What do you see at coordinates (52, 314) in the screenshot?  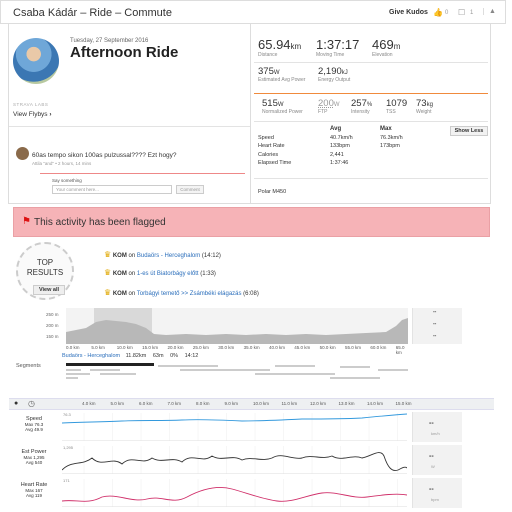 I see `y-tick-label: 250 m` at bounding box center [52, 314].